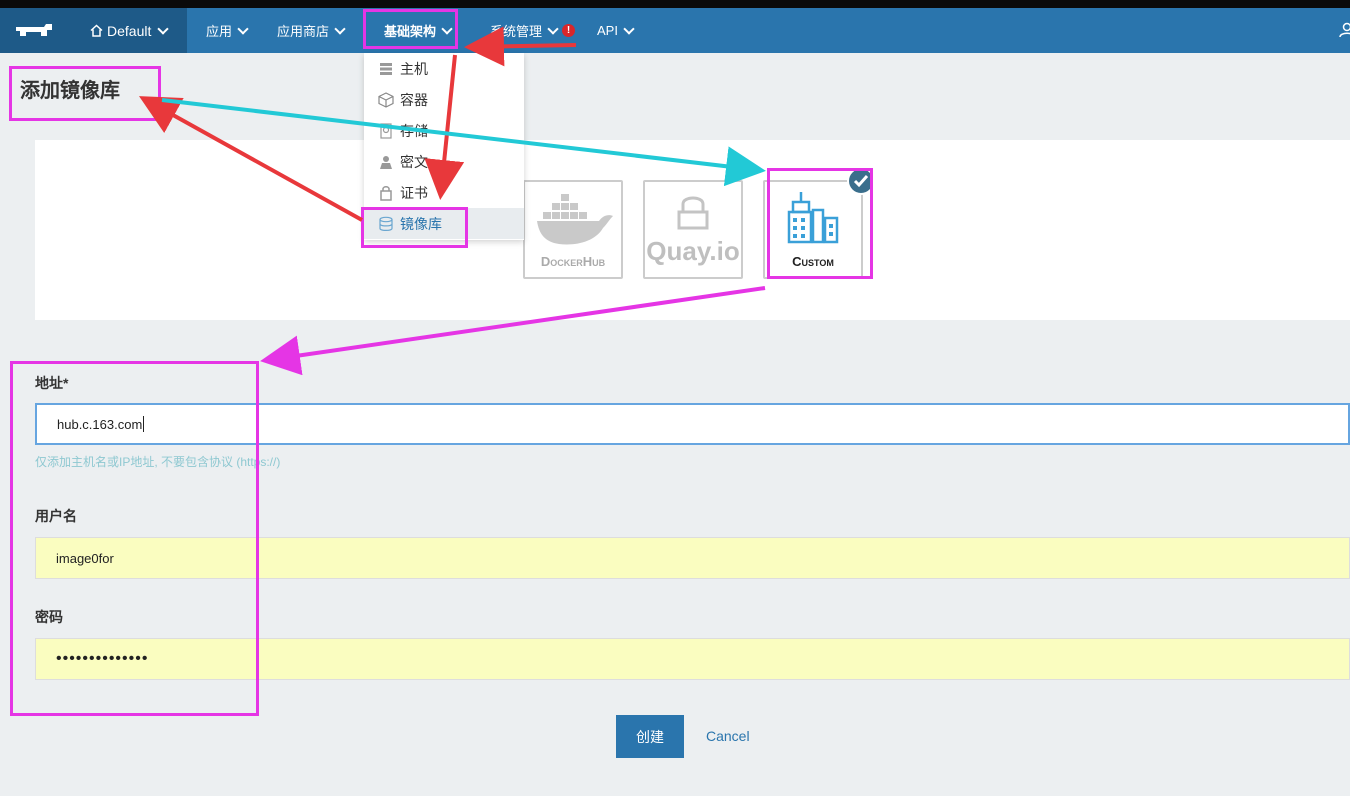 The height and width of the screenshot is (796, 1350). I want to click on dropdown-item-secrets: 密文, so click(444, 161).